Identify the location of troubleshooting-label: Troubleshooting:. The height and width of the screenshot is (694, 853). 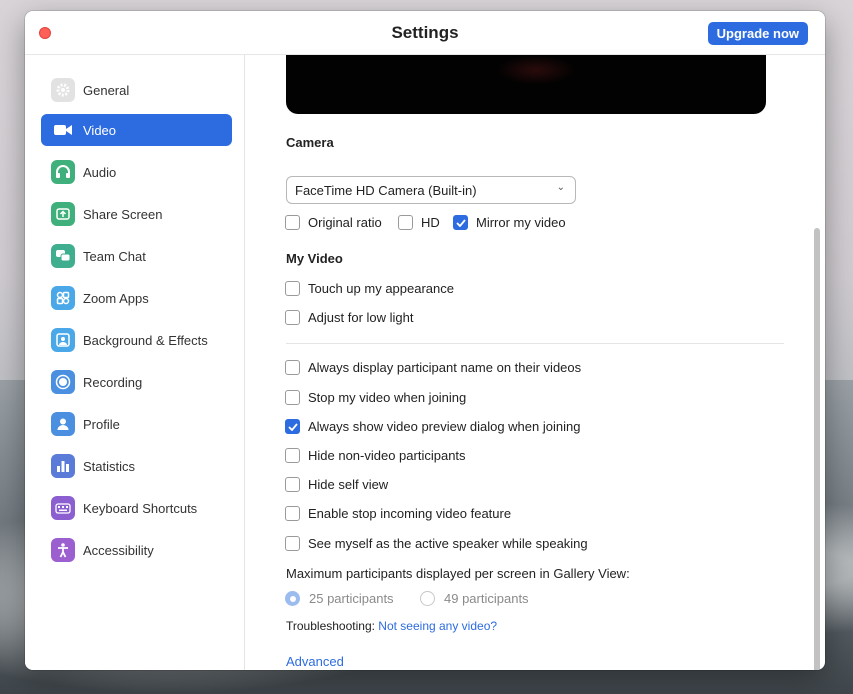
(330, 626).